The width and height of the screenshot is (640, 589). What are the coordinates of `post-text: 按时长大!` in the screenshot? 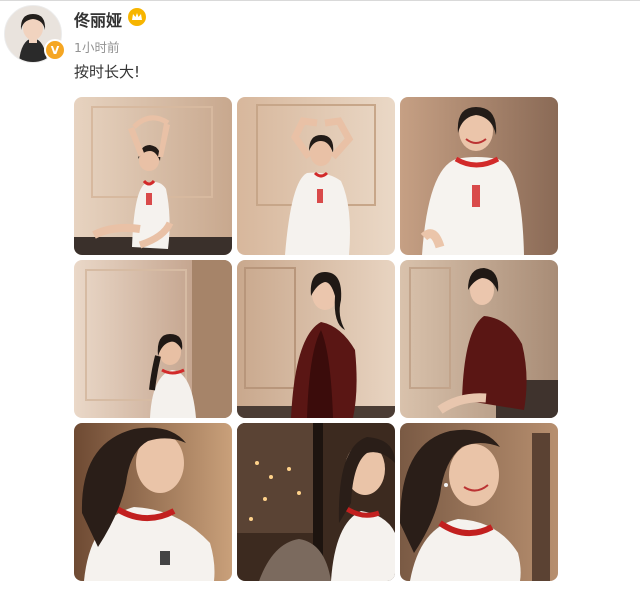 It's located at (107, 72).